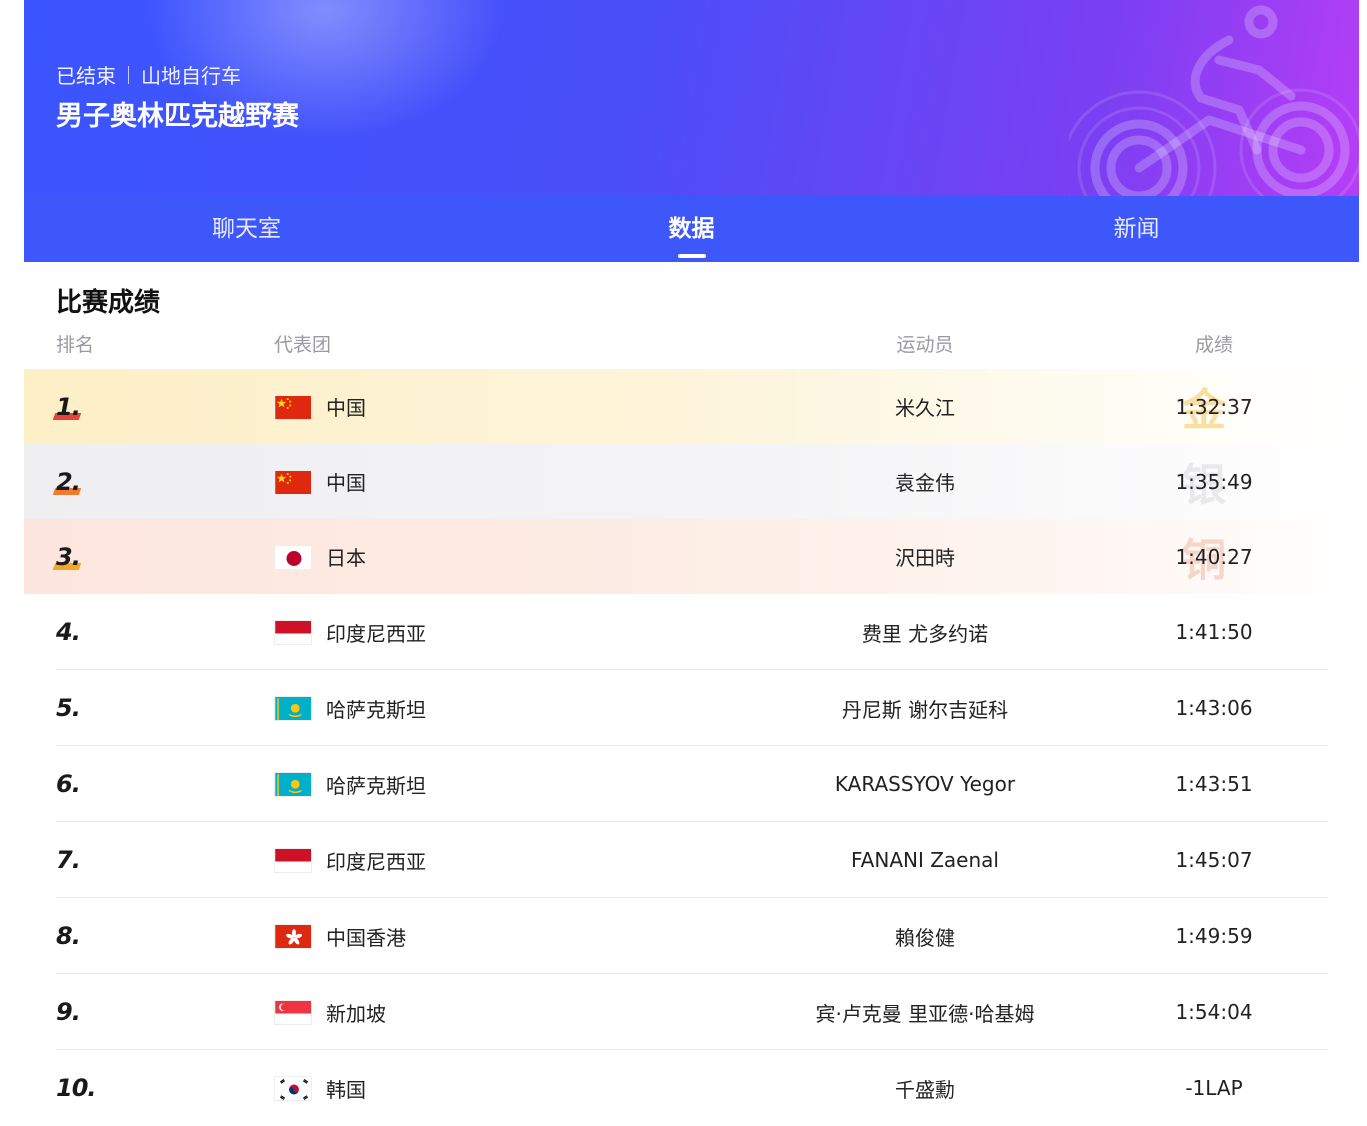 Image resolution: width=1367 pixels, height=1126 pixels. I want to click on cycling-icon, so click(1214, 100).